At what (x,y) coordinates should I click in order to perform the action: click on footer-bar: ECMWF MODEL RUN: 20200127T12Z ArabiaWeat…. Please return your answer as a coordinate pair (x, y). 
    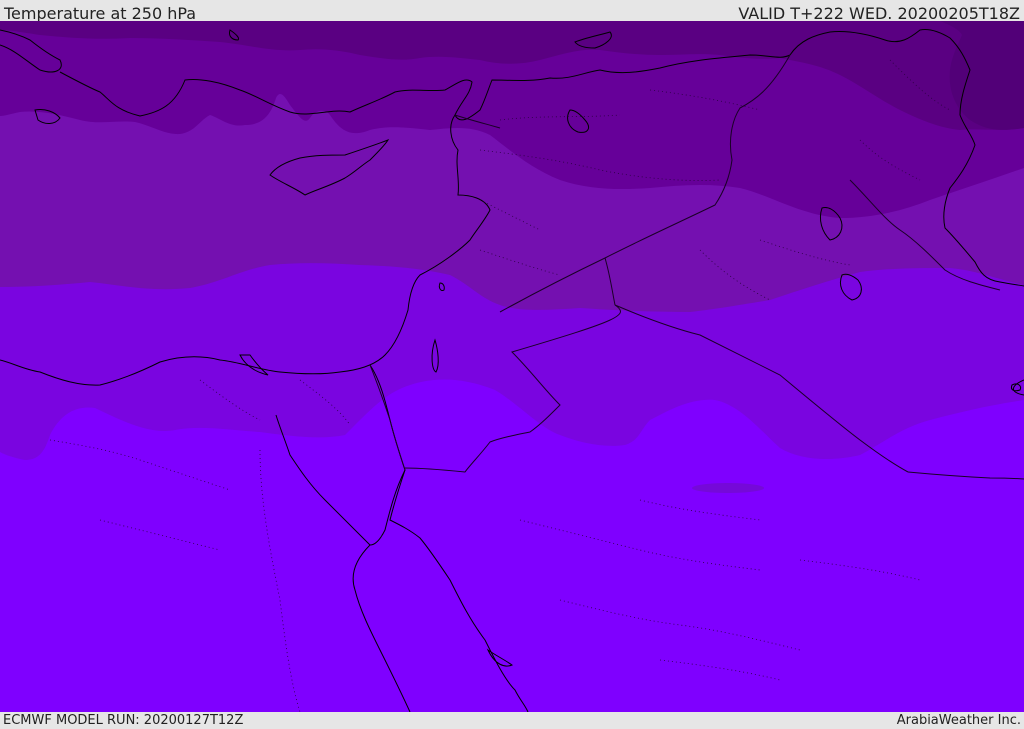
    Looking at the image, I should click on (512, 720).